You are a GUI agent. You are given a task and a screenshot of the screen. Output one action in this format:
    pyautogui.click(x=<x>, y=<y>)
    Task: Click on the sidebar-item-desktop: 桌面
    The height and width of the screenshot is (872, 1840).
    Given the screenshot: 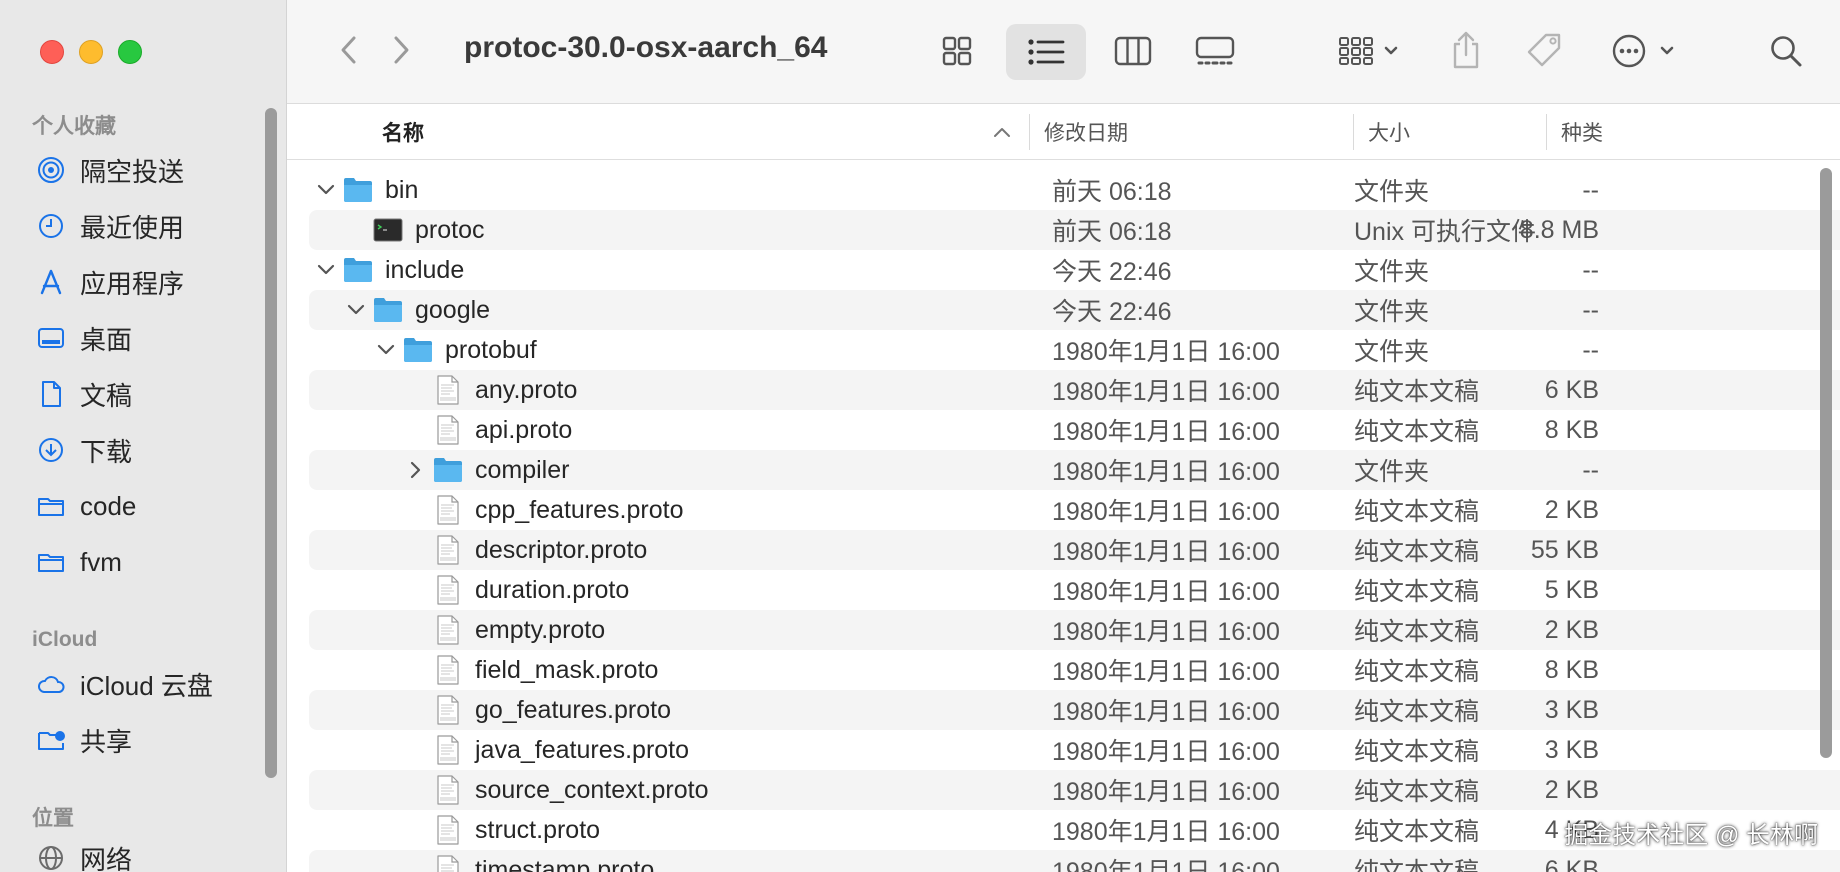 What is the action you would take?
    pyautogui.click(x=149, y=338)
    